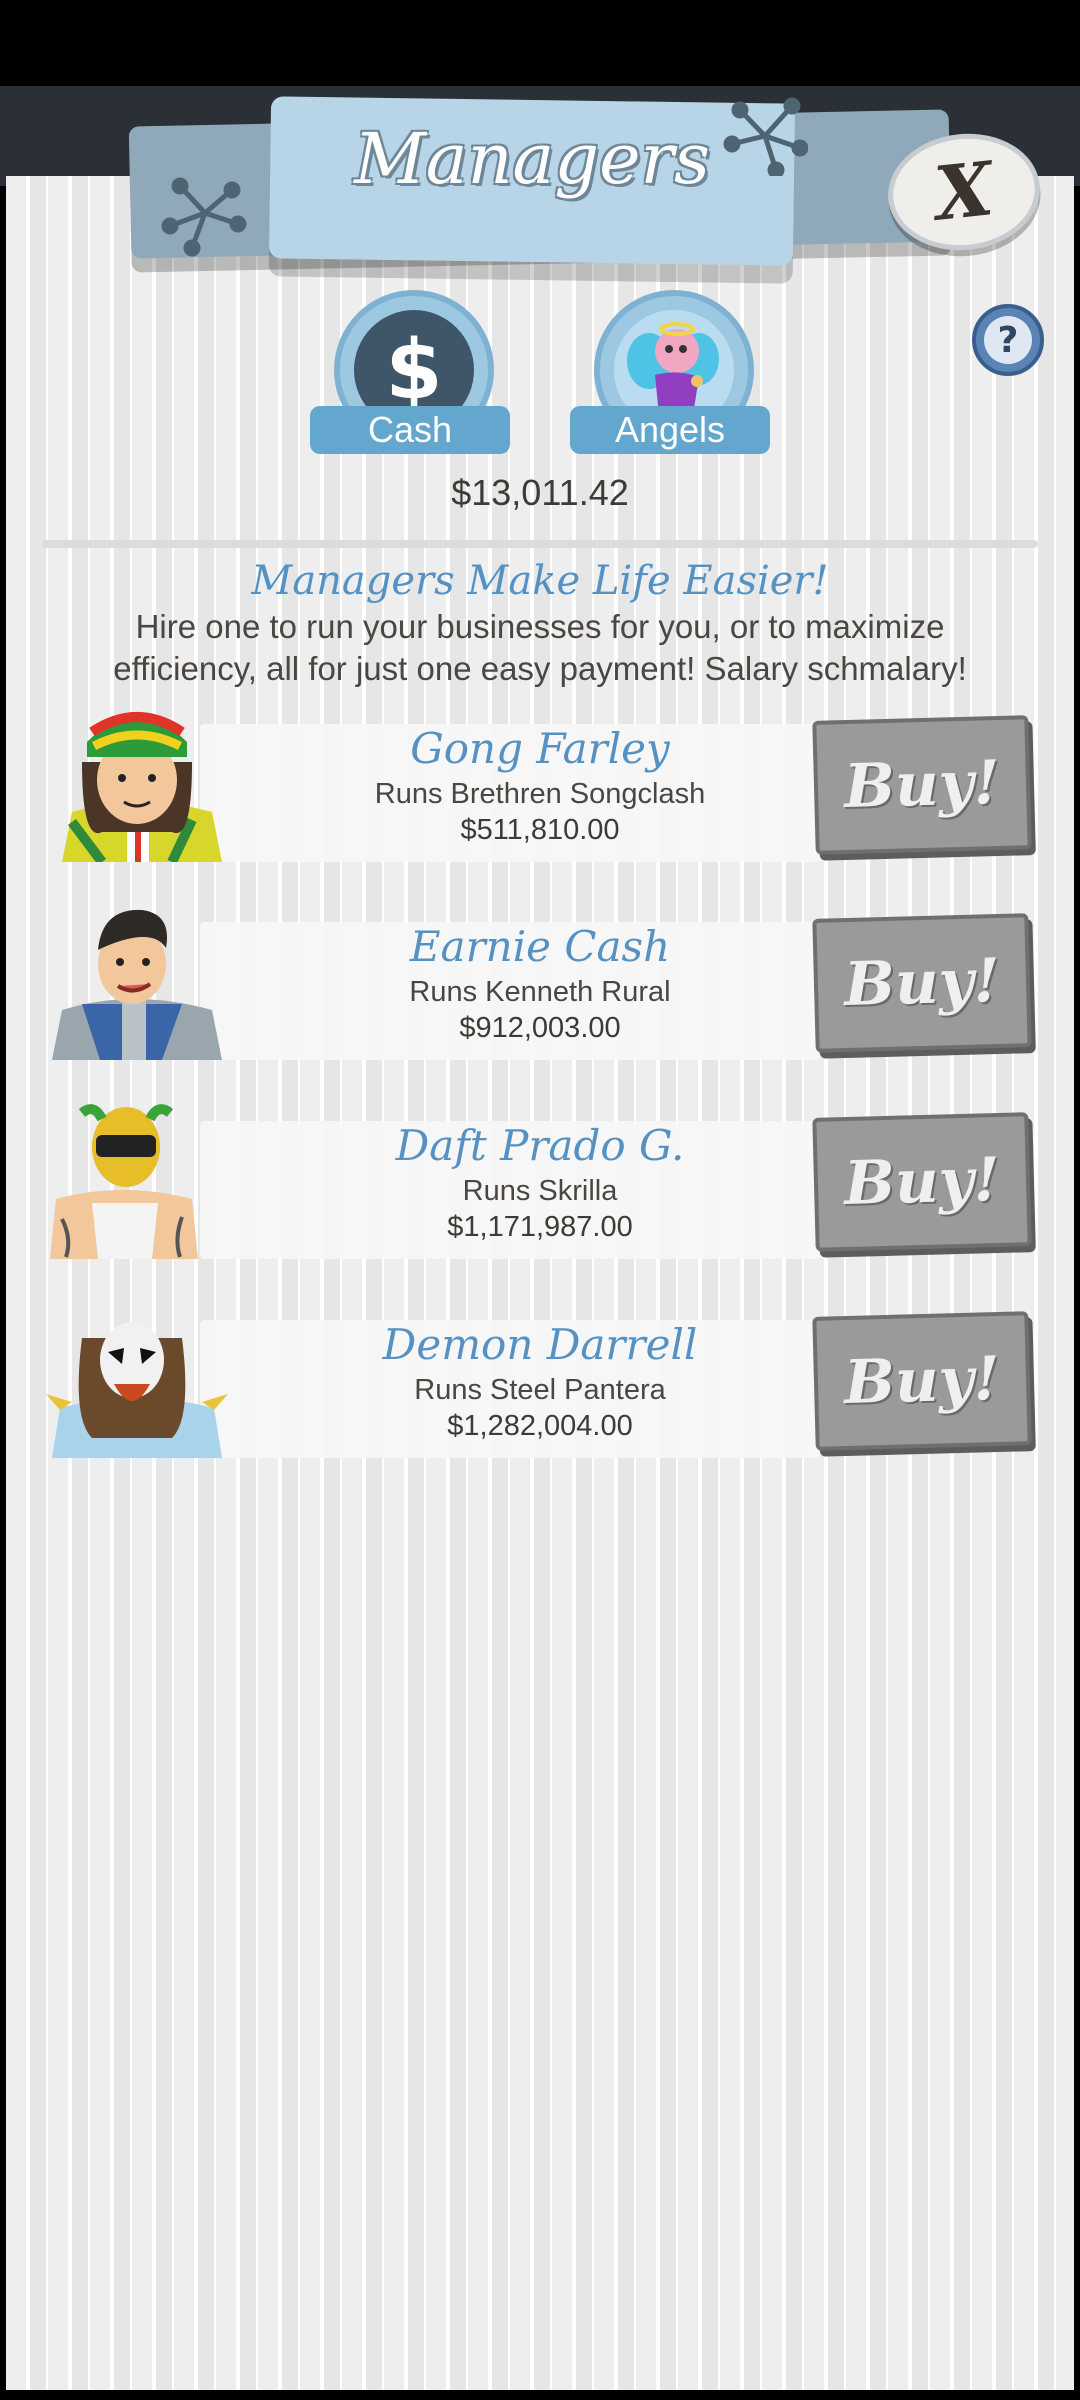 The width and height of the screenshot is (1080, 2400). Describe the element at coordinates (540, 43) in the screenshot. I see `status-bar` at that location.